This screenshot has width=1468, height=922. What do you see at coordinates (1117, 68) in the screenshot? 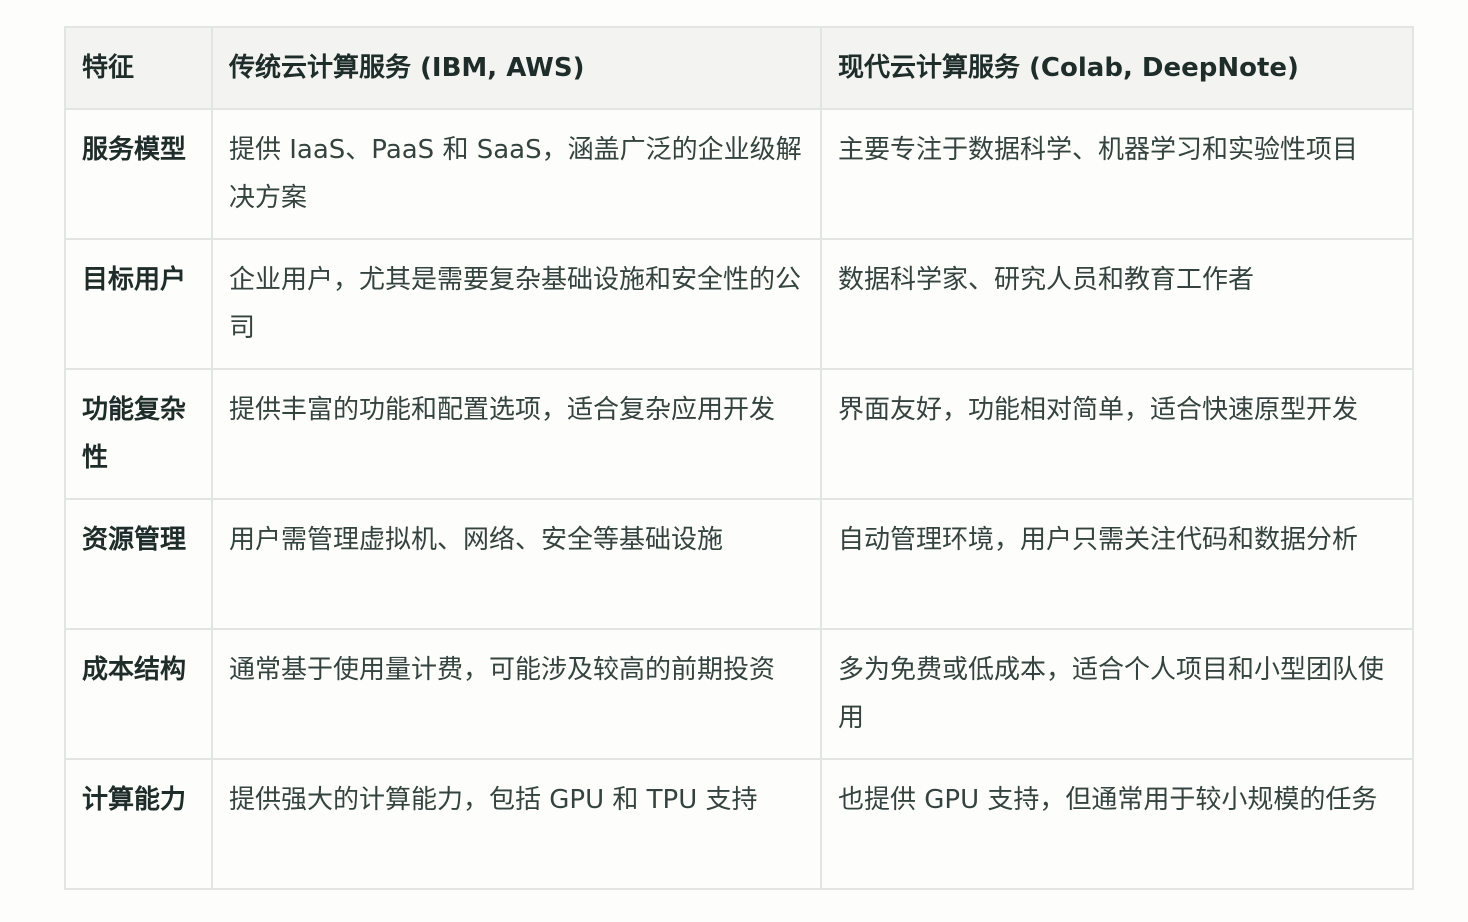
I see `header-modern-cloud: 现代云计算服务 (Colab, DeepNote)` at bounding box center [1117, 68].